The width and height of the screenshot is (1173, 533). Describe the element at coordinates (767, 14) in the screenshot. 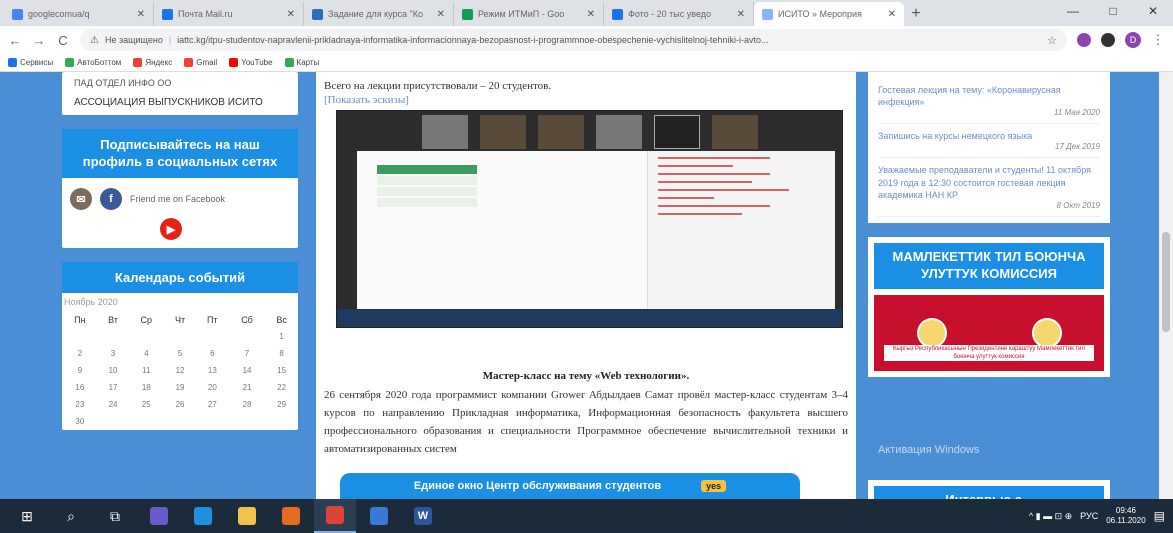

I see `tab-favicon-icon` at that location.